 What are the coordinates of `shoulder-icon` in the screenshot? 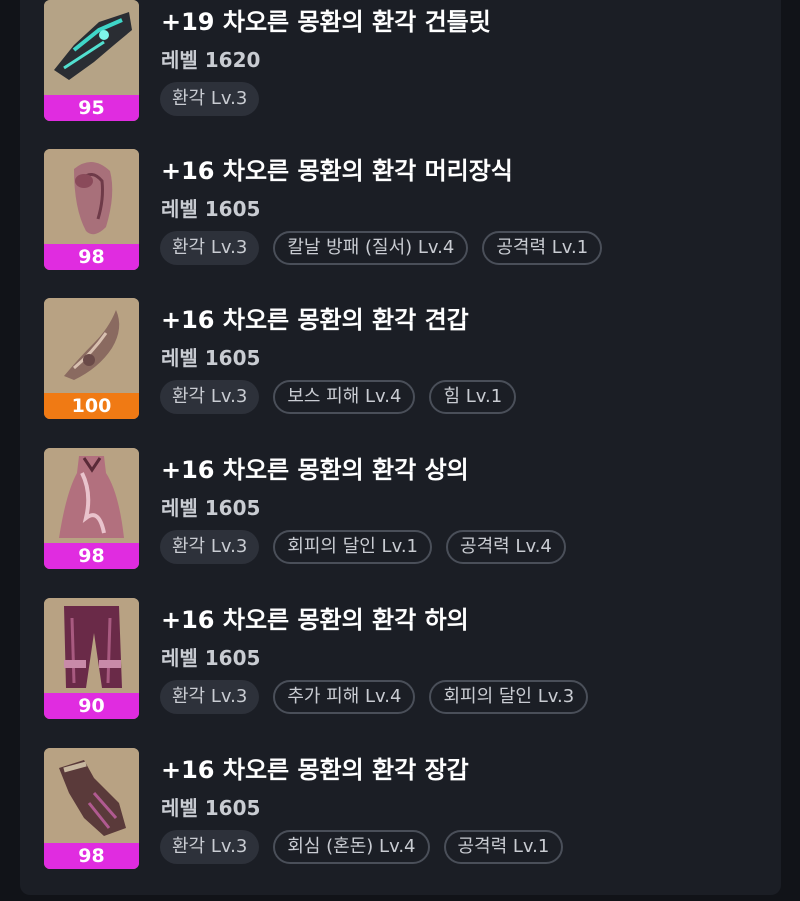 It's located at (91, 346).